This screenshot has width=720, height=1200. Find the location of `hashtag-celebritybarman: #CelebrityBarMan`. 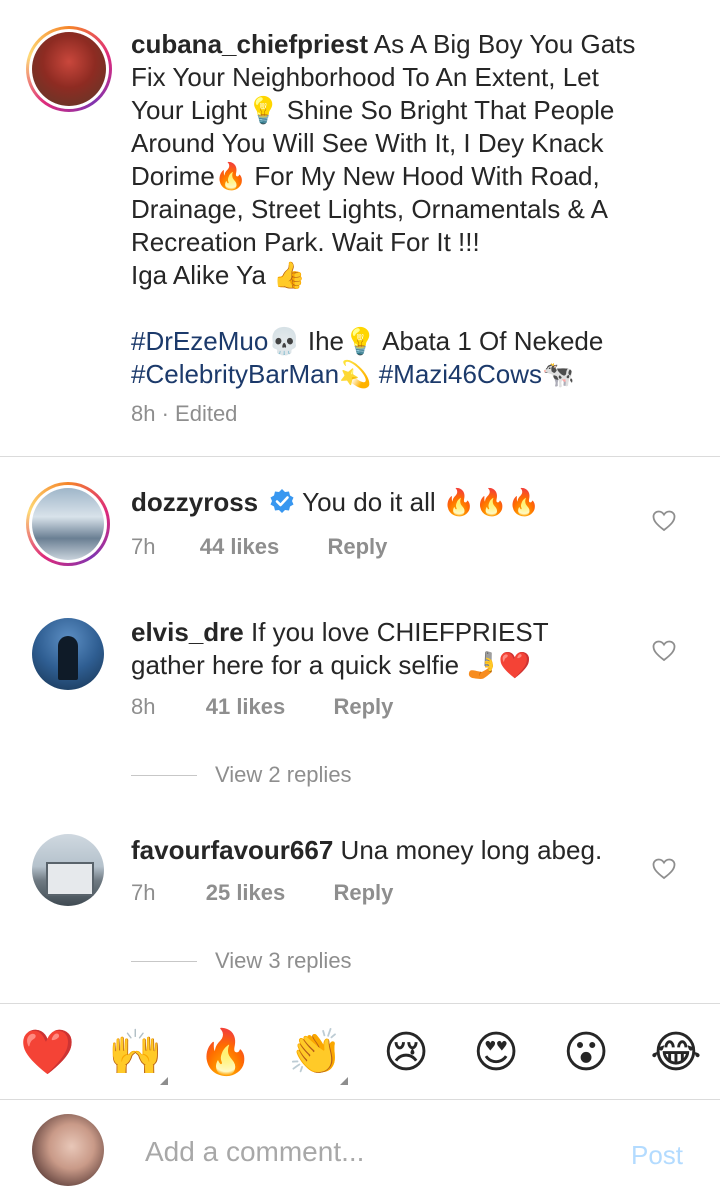

hashtag-celebritybarman: #CelebrityBarMan is located at coordinates (235, 374).